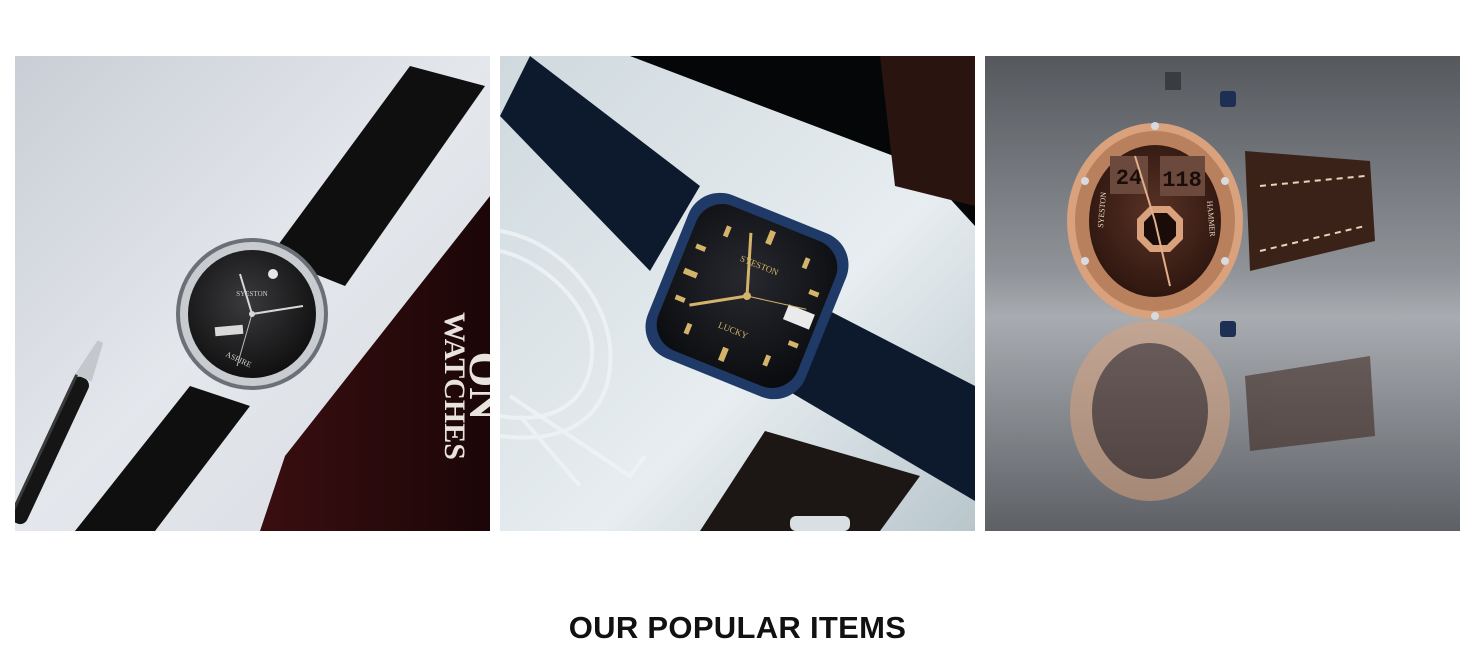  I want to click on dial-brand-1: SYESTON, so click(251, 294).